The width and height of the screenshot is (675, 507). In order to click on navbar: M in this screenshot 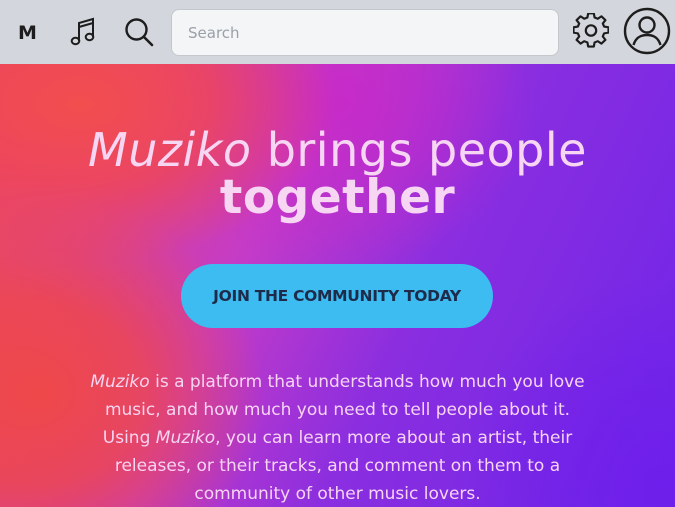, I will do `click(337, 32)`.